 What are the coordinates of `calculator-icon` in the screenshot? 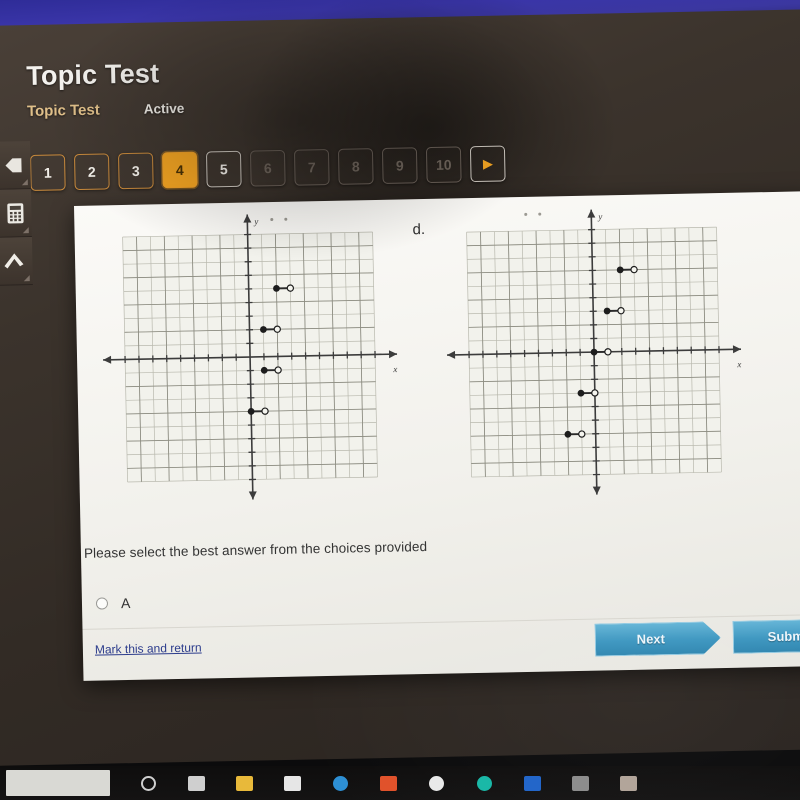 It's located at (16, 213).